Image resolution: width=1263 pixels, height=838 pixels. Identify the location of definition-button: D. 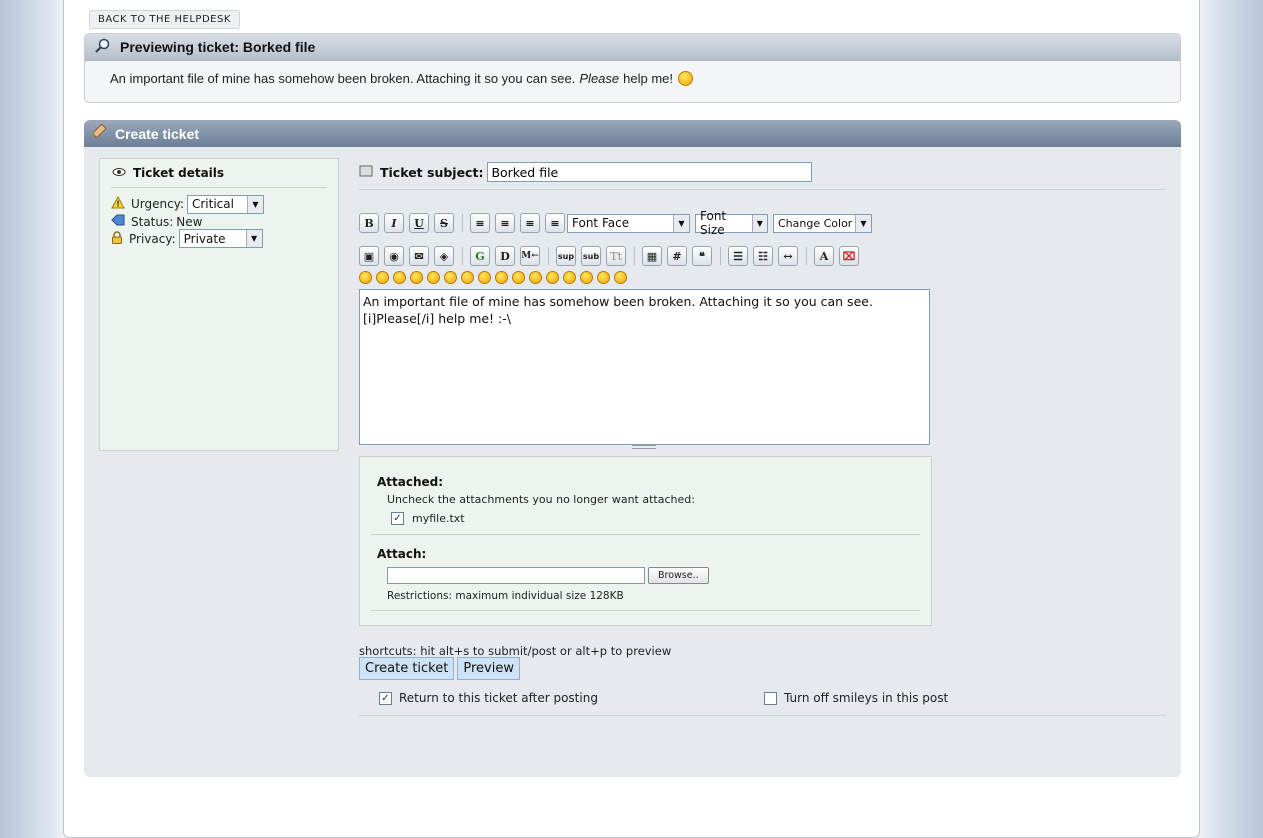
(505, 256).